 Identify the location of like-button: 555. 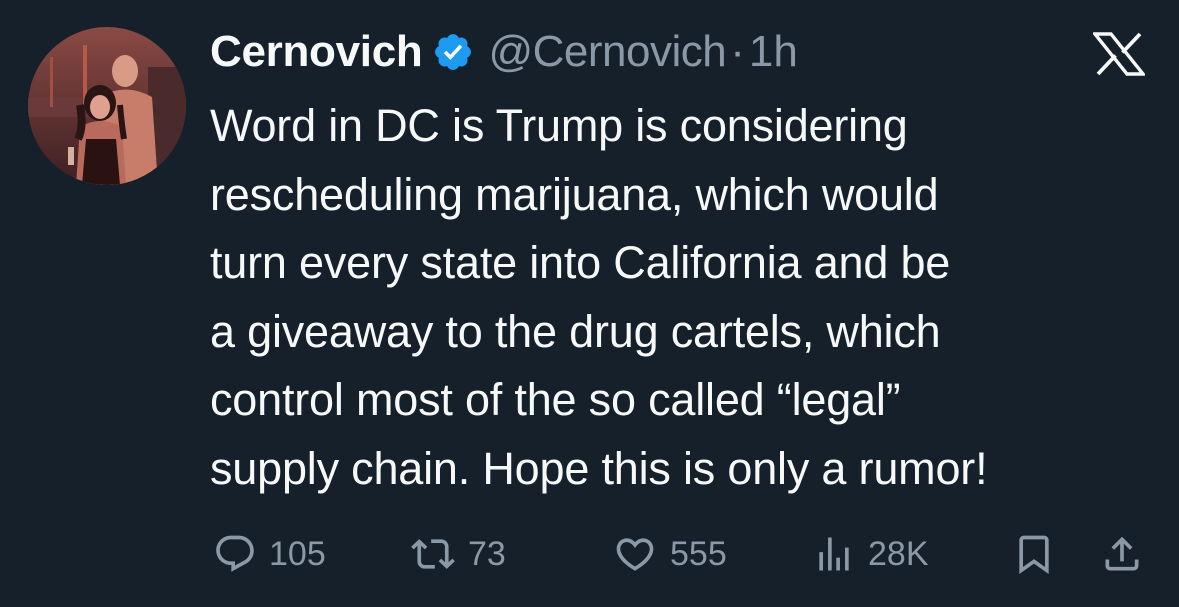
(669, 554).